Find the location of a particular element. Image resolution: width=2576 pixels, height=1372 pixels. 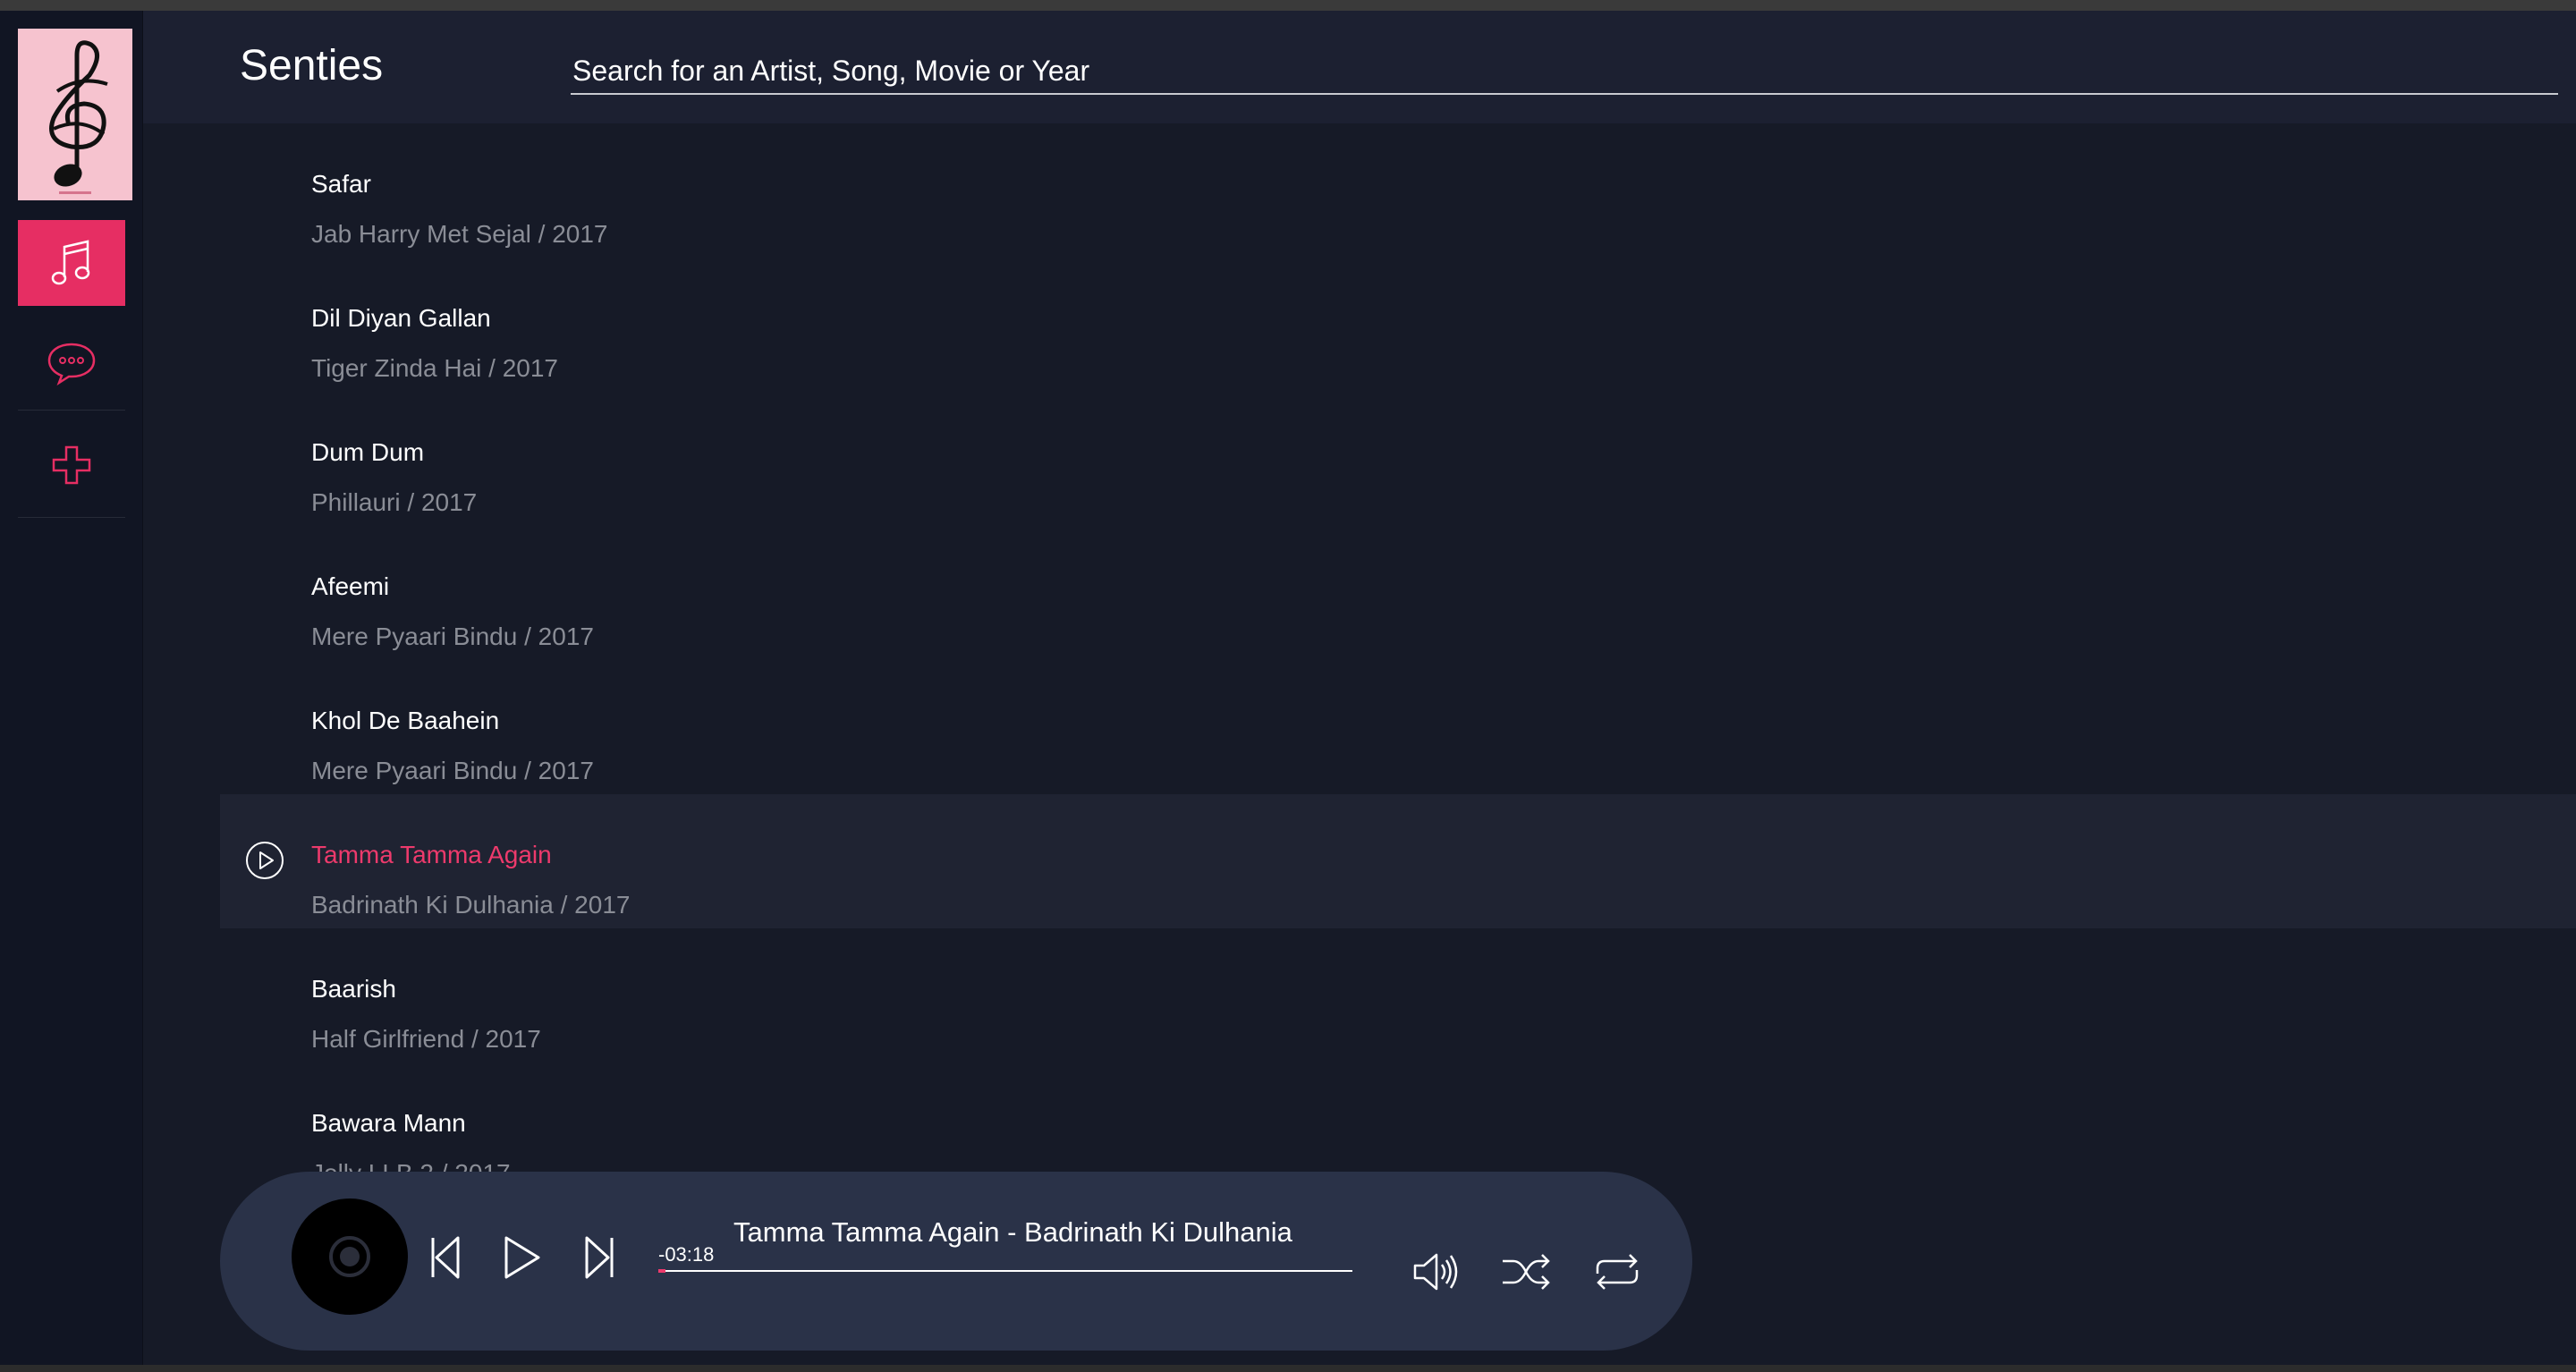

list-item: Afeemi Mere Pyaari Bindu / 2017 is located at coordinates (1398, 593).